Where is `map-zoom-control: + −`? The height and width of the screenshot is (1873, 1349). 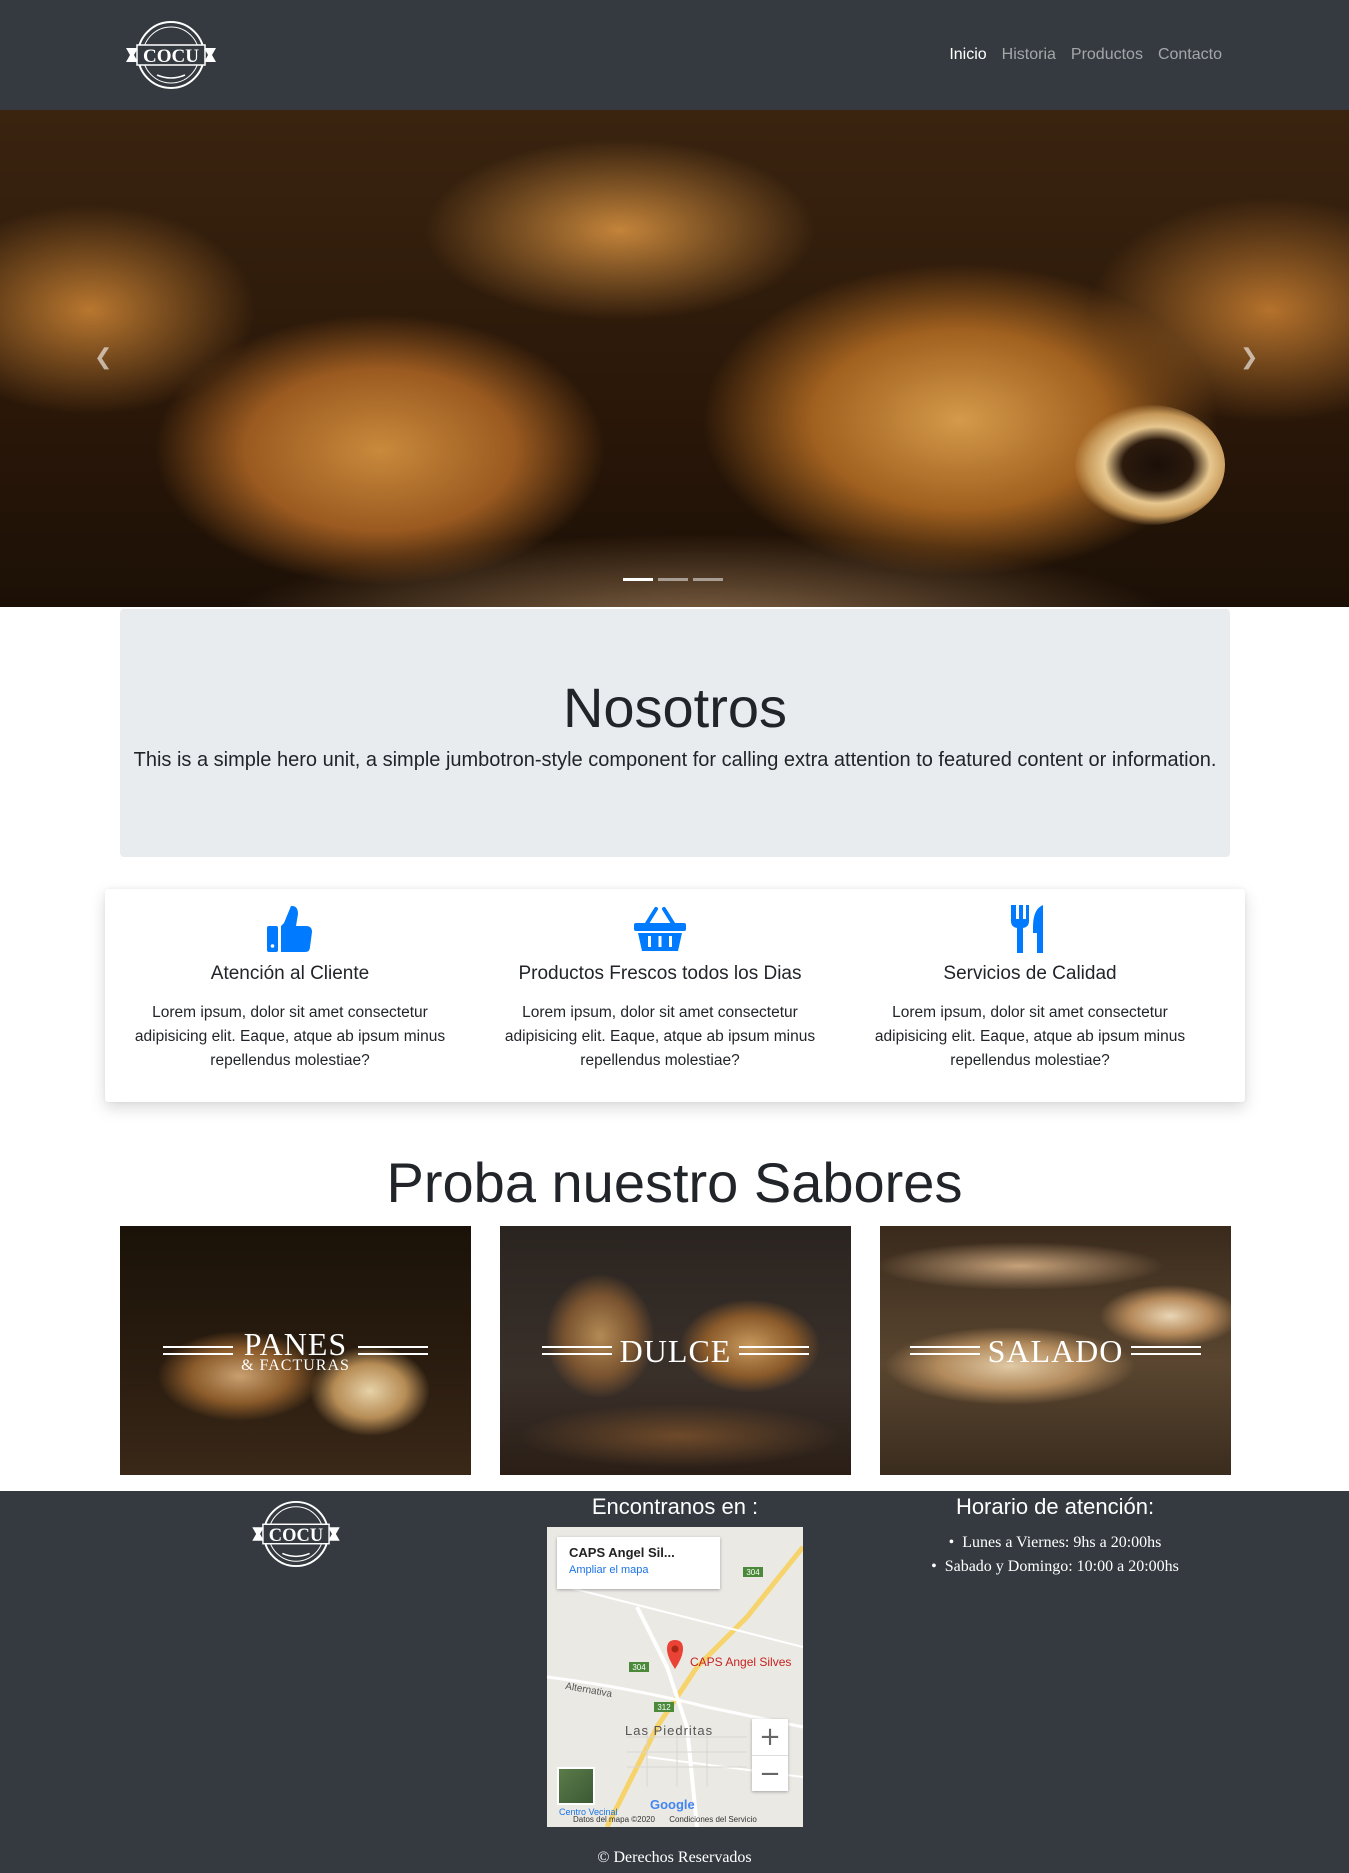 map-zoom-control: + − is located at coordinates (770, 1755).